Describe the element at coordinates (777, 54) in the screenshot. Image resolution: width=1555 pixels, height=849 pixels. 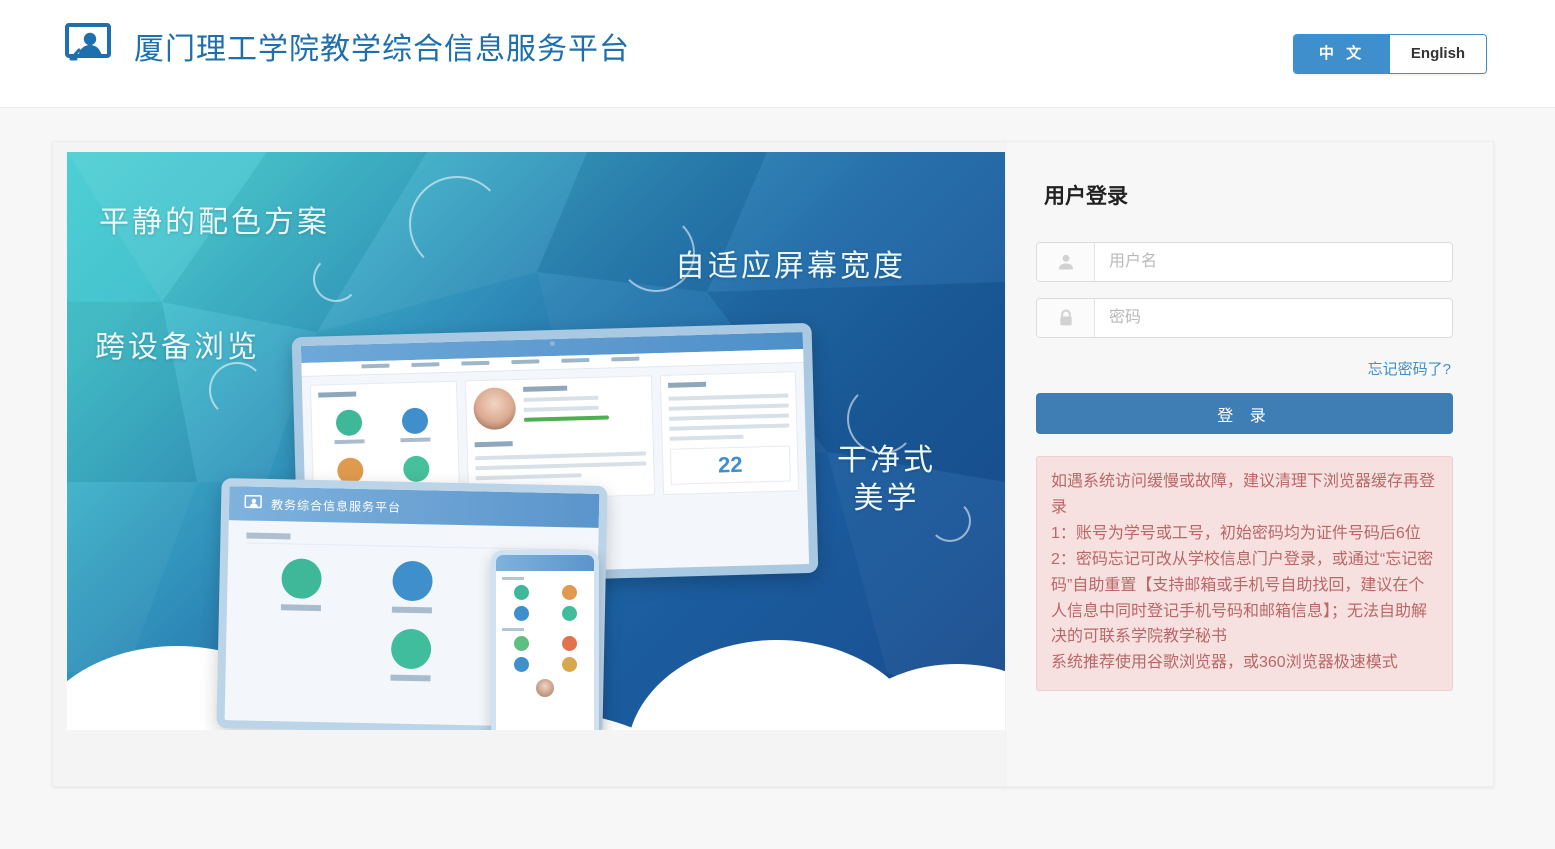
I see `site-header: 厦门理工学院教学综合信息服务平台 中 文 English` at that location.